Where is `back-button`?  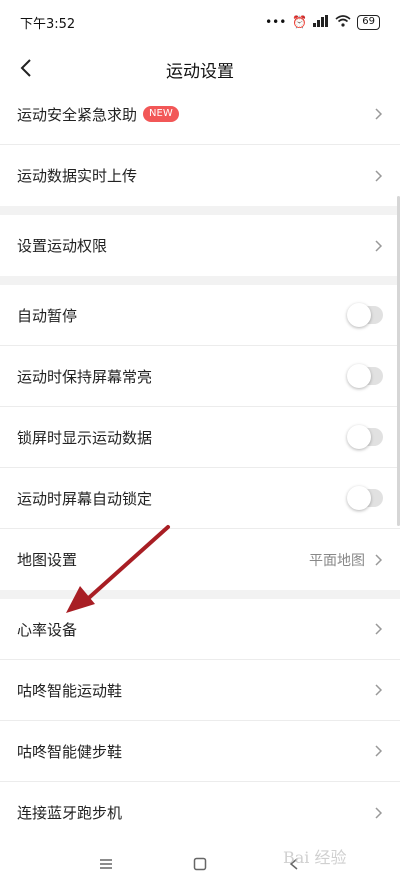
back-button is located at coordinates (26, 68).